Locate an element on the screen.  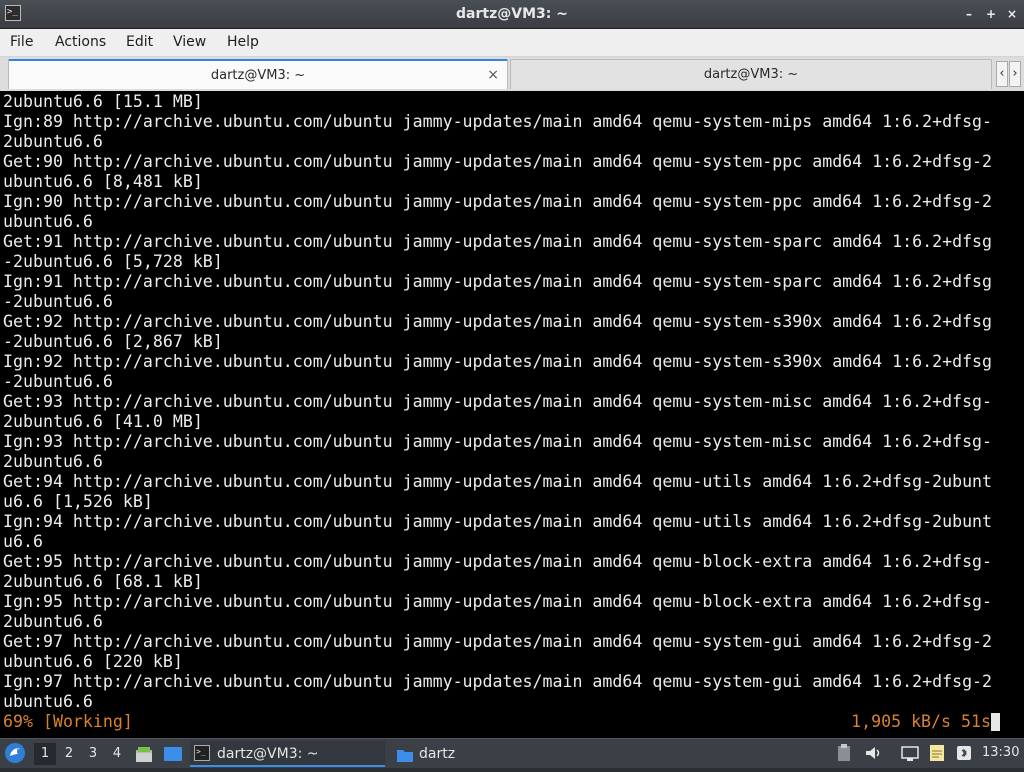
terminal-cursor is located at coordinates (995, 722).